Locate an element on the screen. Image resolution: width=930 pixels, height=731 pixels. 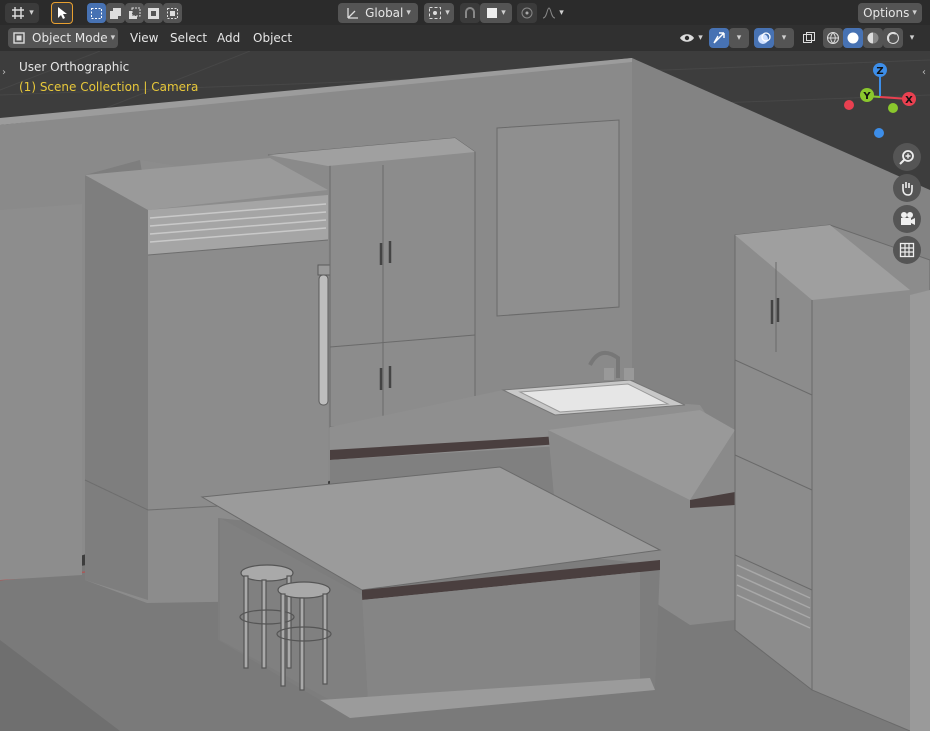
z-axis-label: Z is located at coordinates (879, 71).